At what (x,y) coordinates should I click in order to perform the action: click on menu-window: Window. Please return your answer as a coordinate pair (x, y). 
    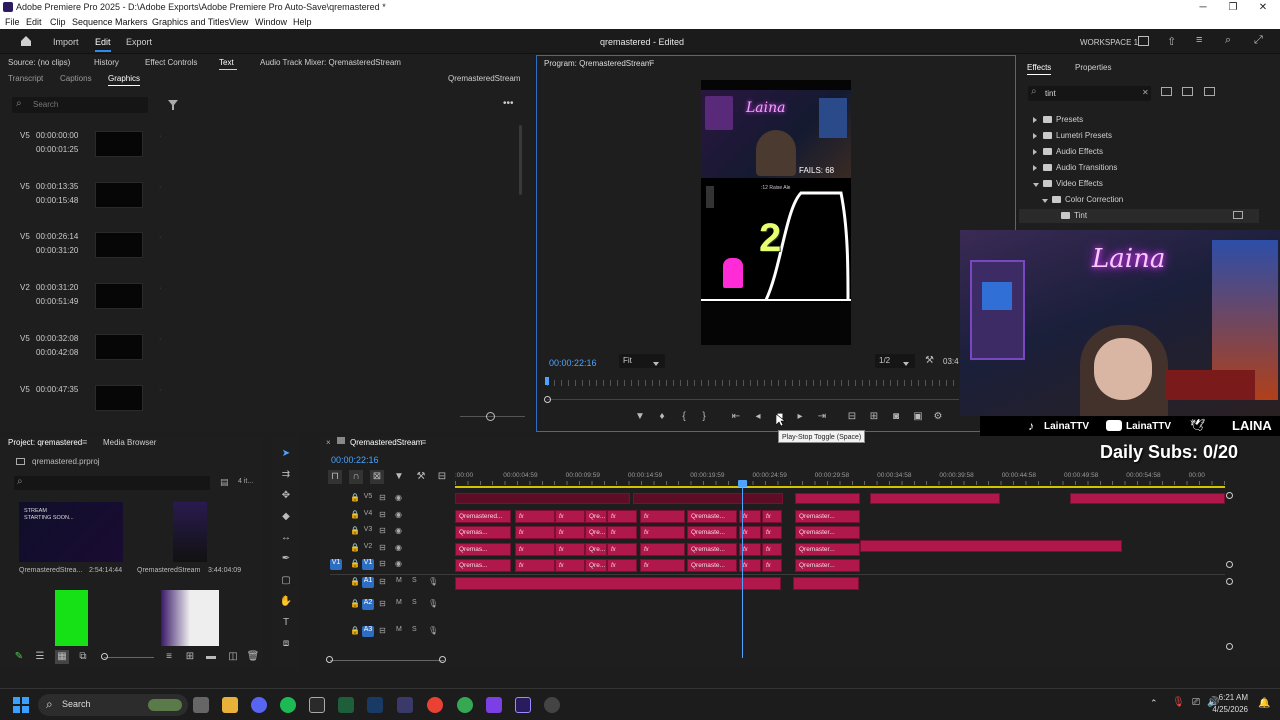
    Looking at the image, I should click on (271, 22).